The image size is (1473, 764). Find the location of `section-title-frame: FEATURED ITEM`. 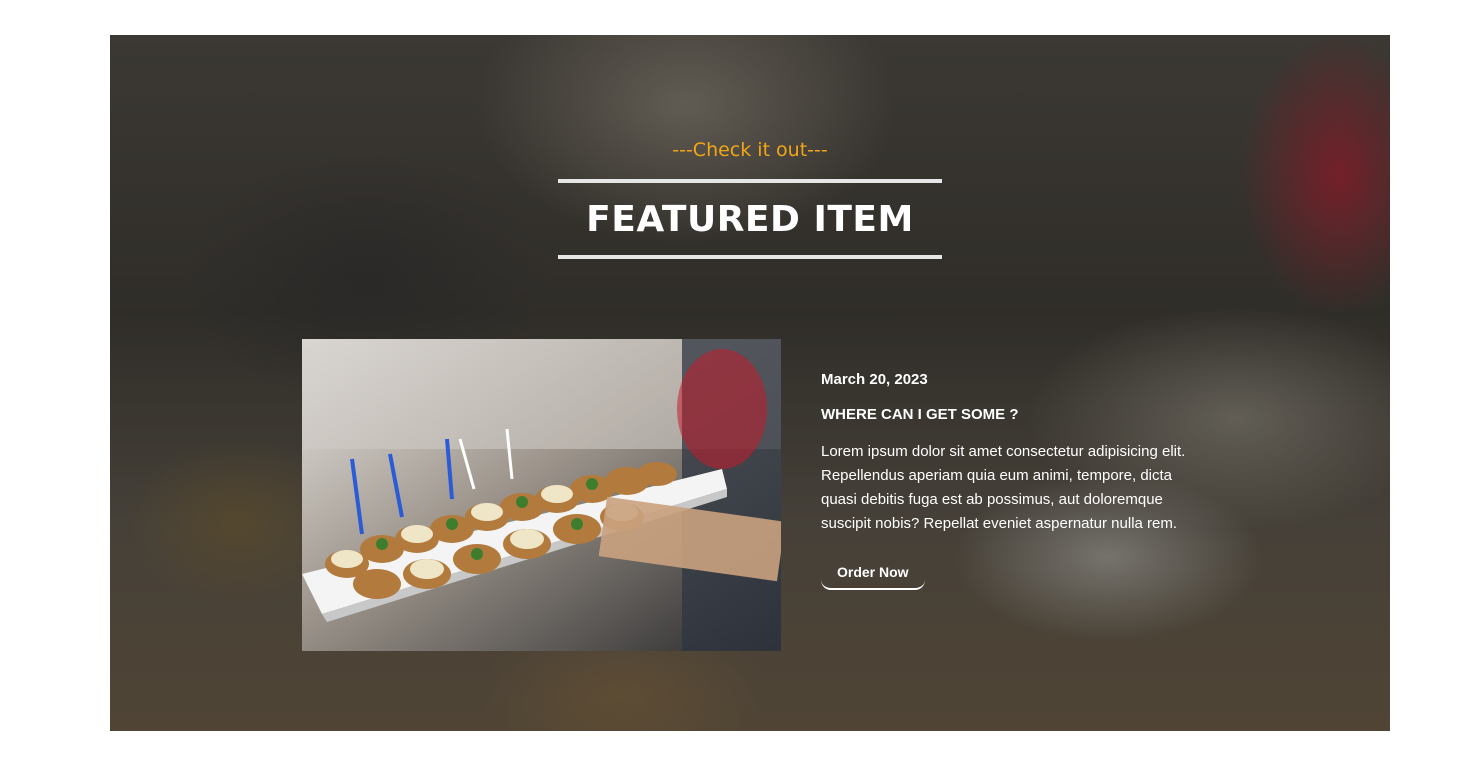

section-title-frame: FEATURED ITEM is located at coordinates (750, 219).